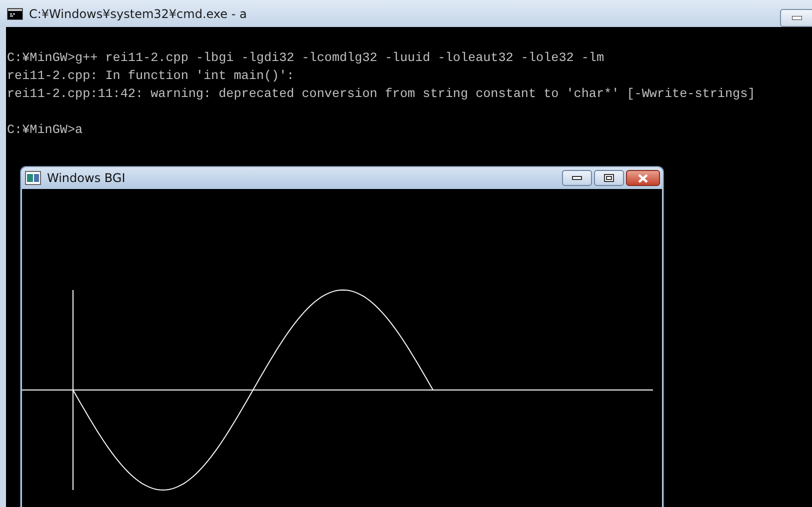 The width and height of the screenshot is (812, 507). I want to click on close-icon, so click(643, 178).